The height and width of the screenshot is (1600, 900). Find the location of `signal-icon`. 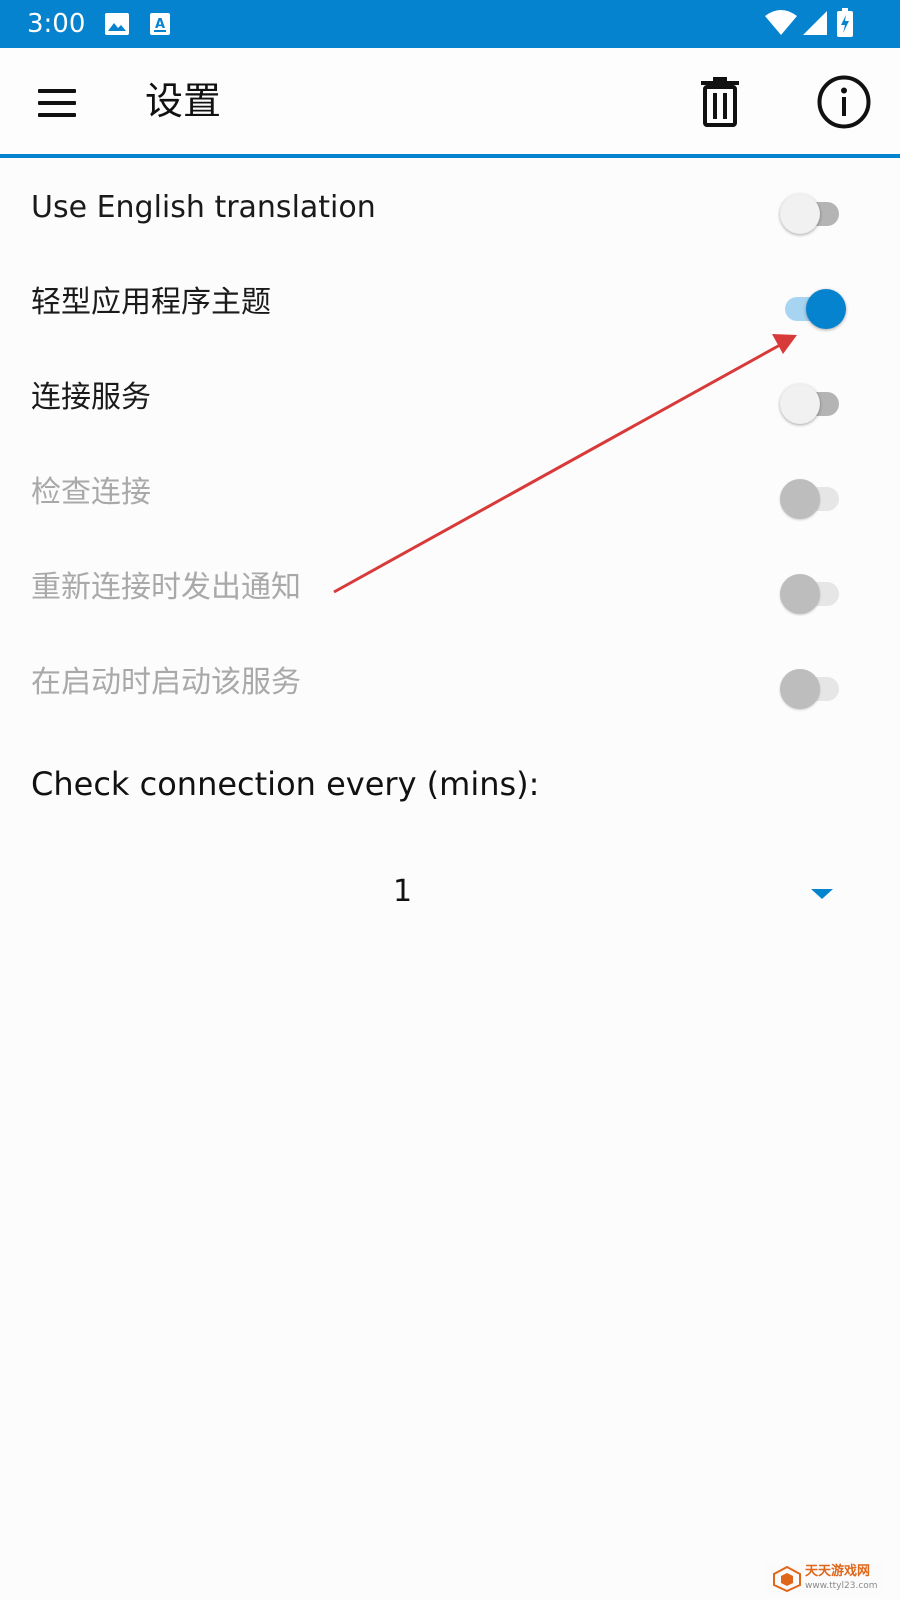

signal-icon is located at coordinates (815, 25).